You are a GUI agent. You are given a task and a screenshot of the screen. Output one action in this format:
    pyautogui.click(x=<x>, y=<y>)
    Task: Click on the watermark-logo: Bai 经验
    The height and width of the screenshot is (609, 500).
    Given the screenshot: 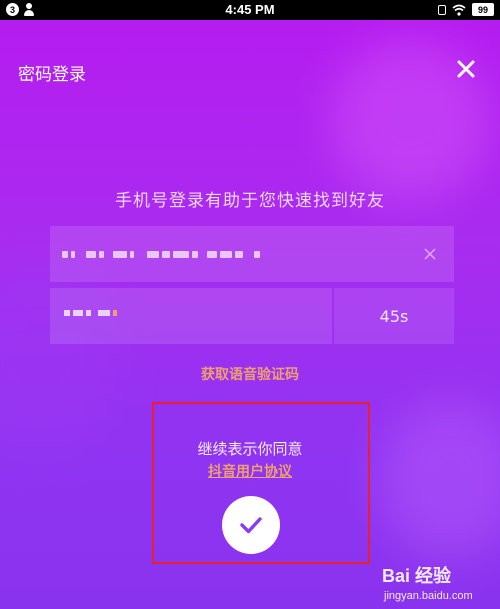 What is the action you would take?
    pyautogui.click(x=417, y=576)
    